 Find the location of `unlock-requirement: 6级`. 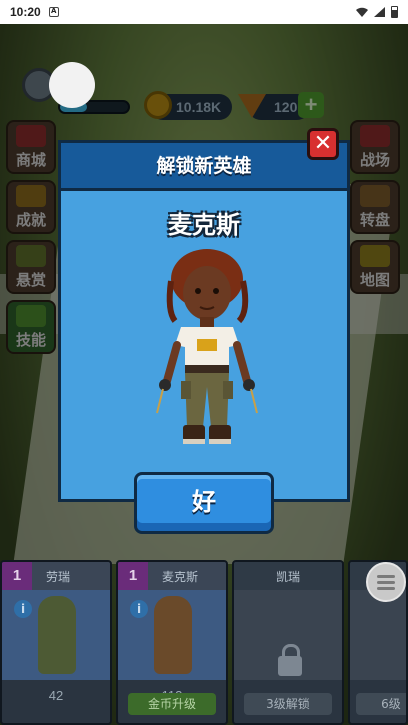

unlock-requirement: 6级 is located at coordinates (381, 704).